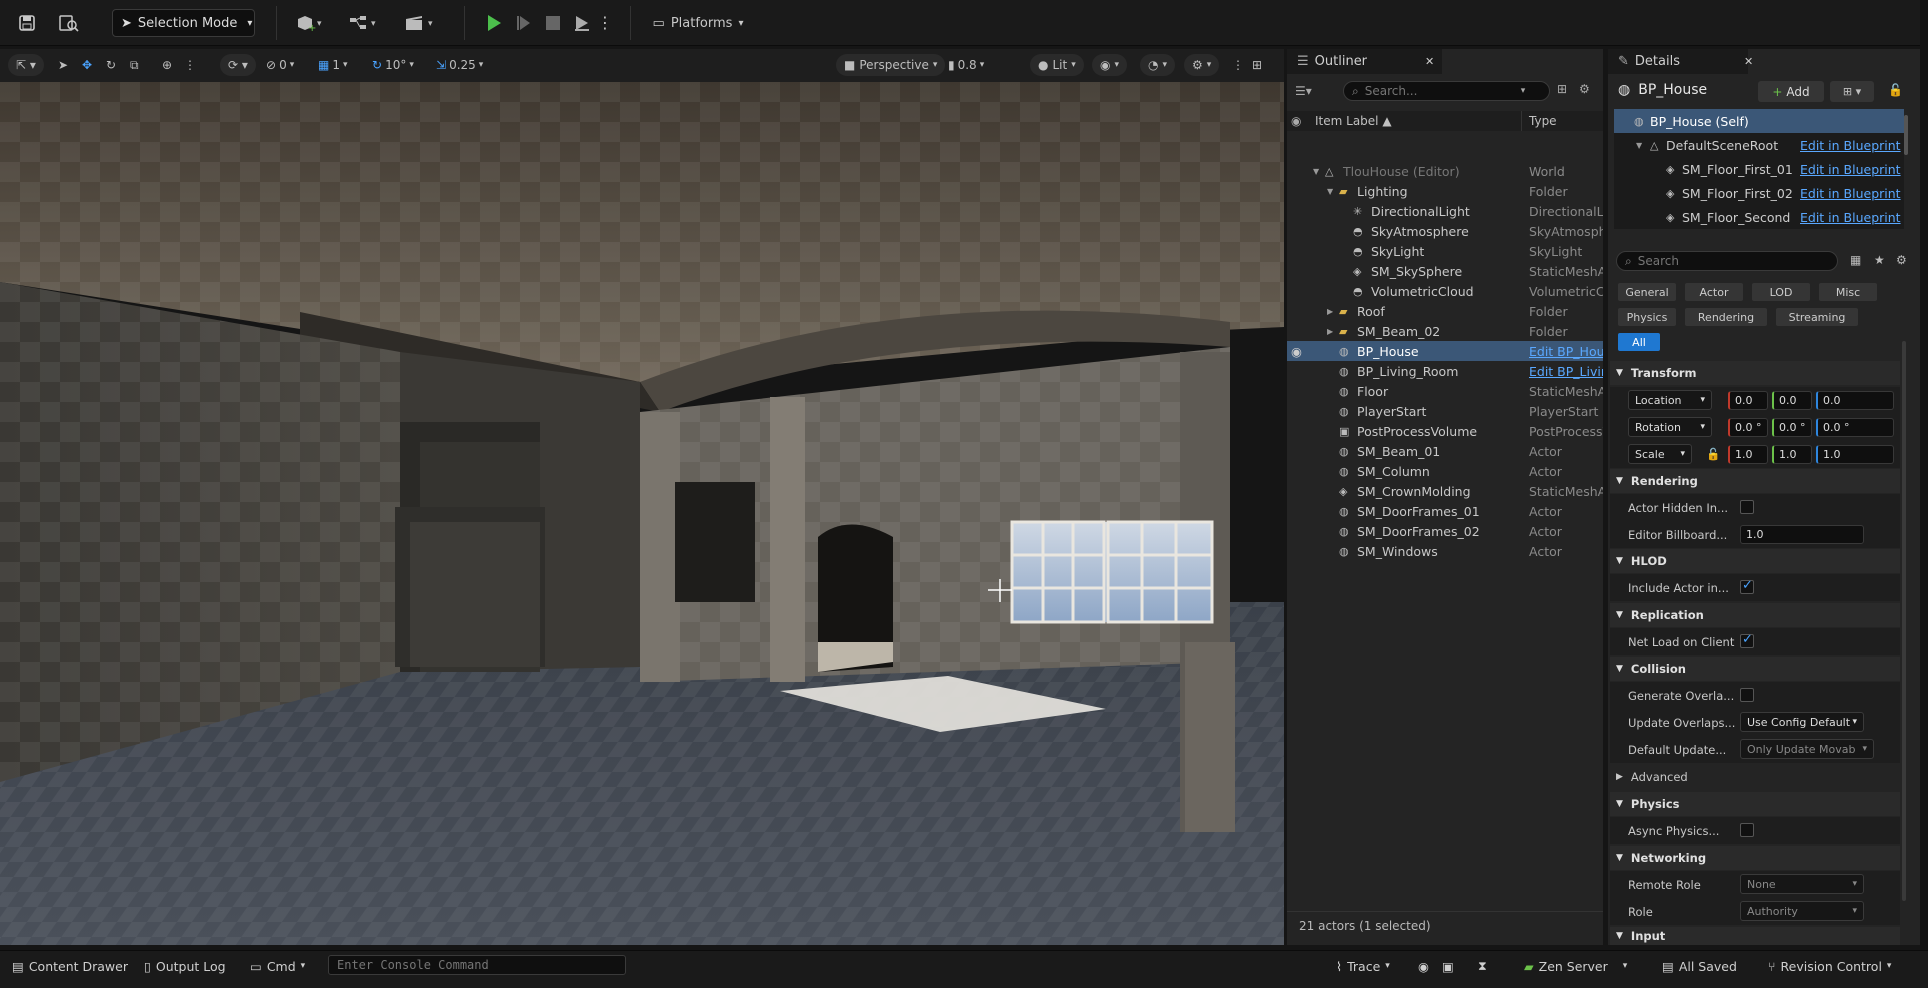 The height and width of the screenshot is (988, 1928). I want to click on record-icon: ◉, so click(1423, 966).